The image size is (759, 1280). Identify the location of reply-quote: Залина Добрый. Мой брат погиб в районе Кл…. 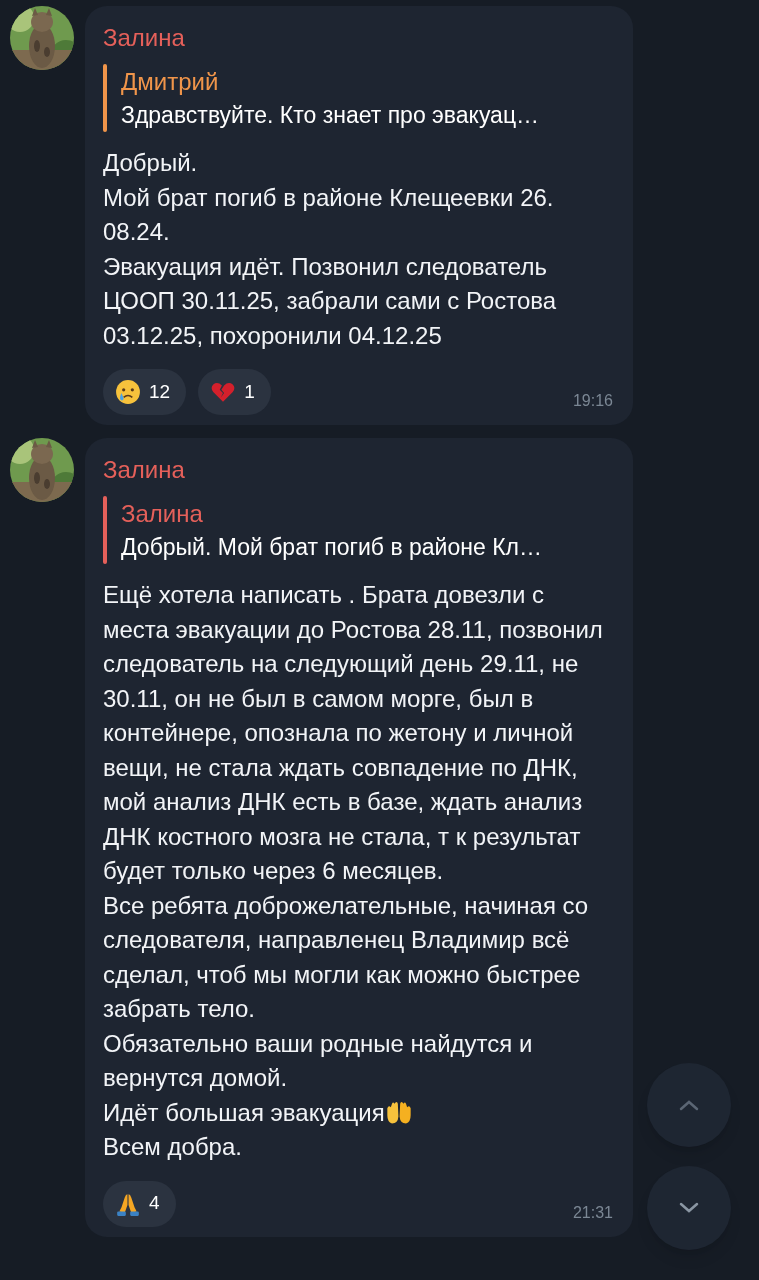
(358, 530).